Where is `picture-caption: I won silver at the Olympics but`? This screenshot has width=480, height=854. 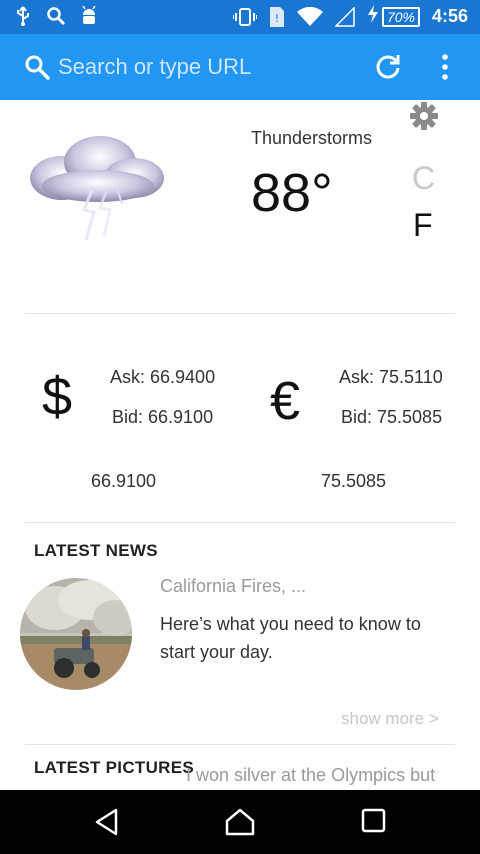 picture-caption: I won silver at the Olympics but is located at coordinates (310, 775).